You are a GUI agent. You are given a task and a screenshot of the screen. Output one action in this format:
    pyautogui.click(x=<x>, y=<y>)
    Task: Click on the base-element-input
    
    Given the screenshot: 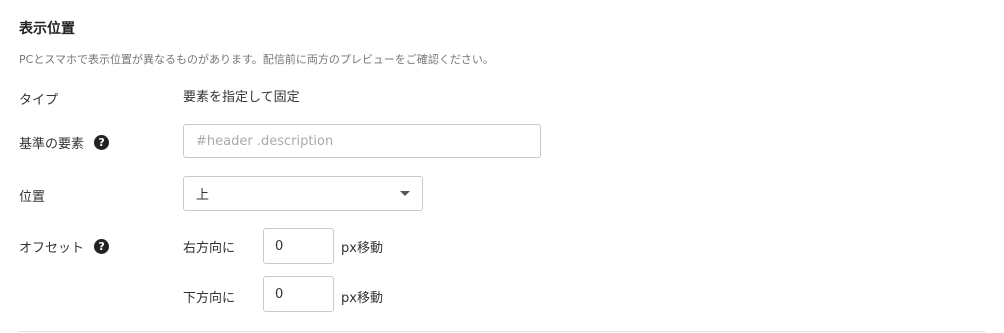 What is the action you would take?
    pyautogui.click(x=362, y=141)
    